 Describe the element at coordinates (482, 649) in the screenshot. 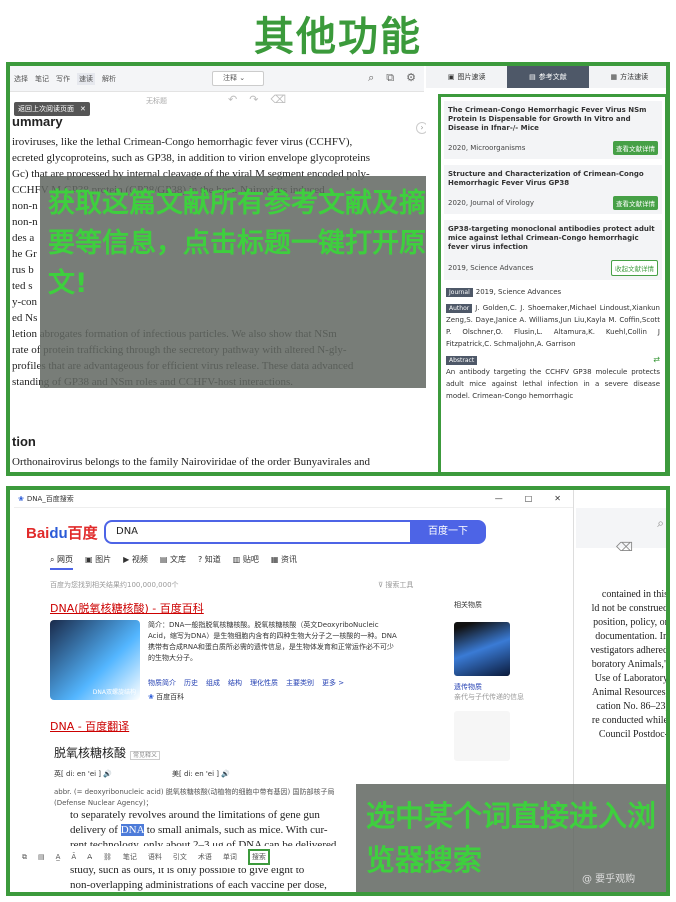

I see `related-image` at that location.